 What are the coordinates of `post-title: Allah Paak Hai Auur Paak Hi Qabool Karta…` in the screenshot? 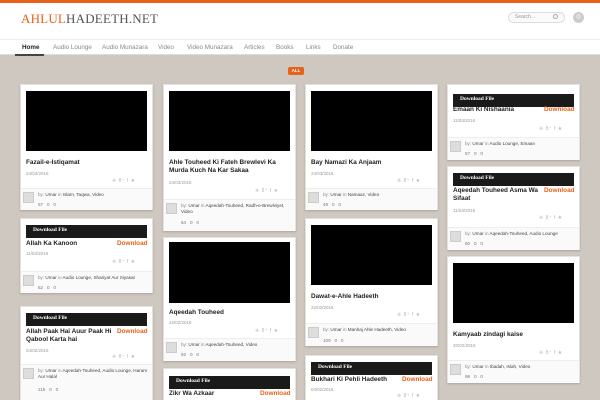 It's located at (72, 336).